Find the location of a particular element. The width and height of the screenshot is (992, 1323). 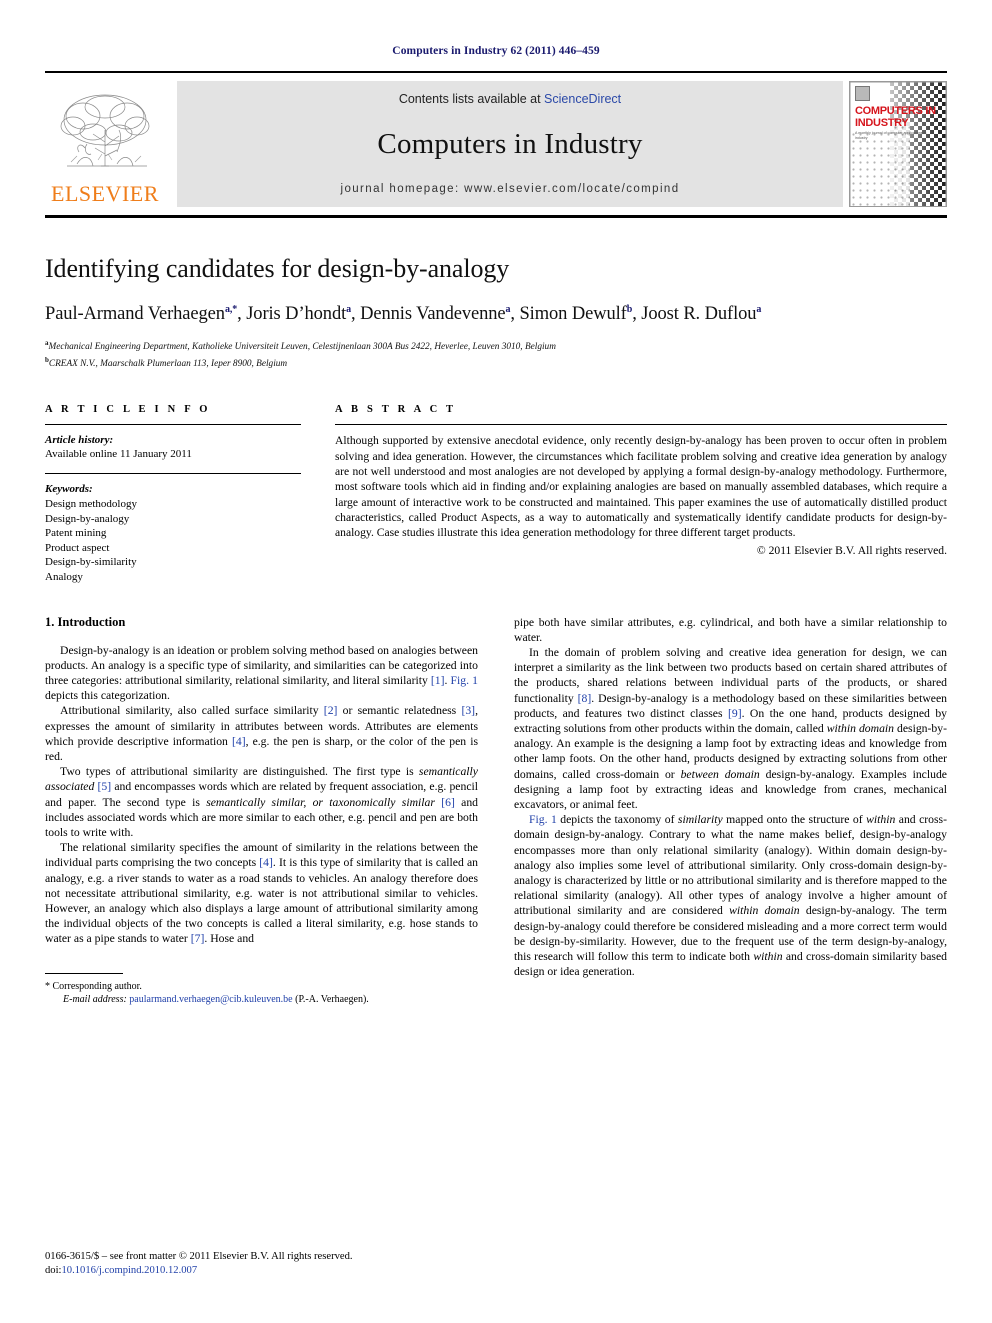

author-name: Paul-Armand Verhaegen is located at coordinates (135, 314).